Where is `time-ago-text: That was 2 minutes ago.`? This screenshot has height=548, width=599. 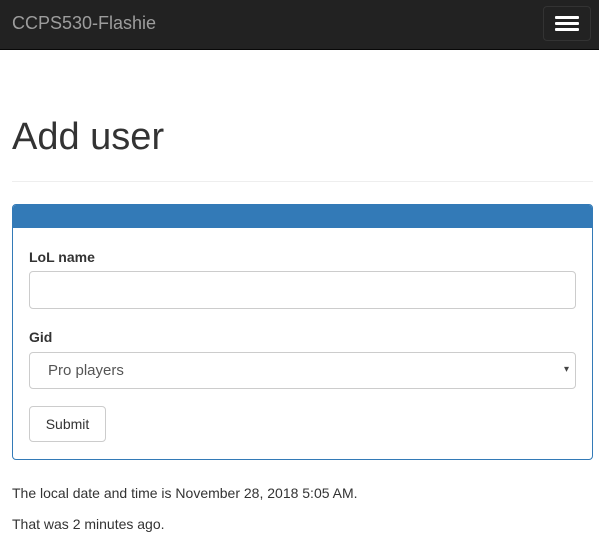 time-ago-text: That was 2 minutes ago. is located at coordinates (88, 524).